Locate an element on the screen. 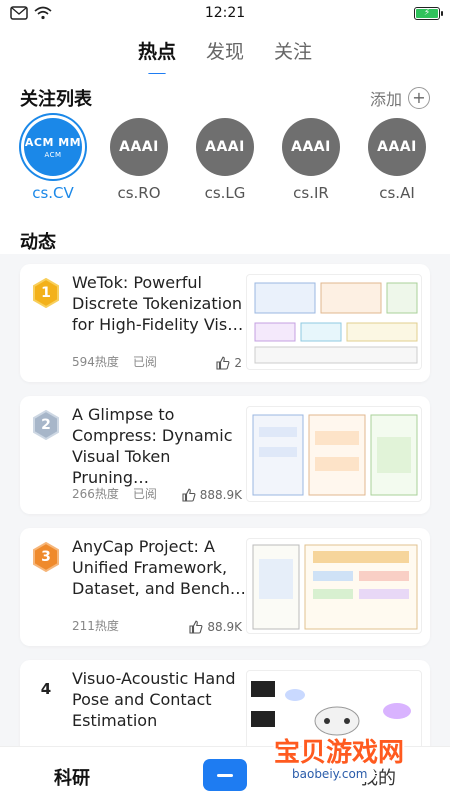 This screenshot has width=450, height=800. paper-meta: 211热度 is located at coordinates (95, 625).